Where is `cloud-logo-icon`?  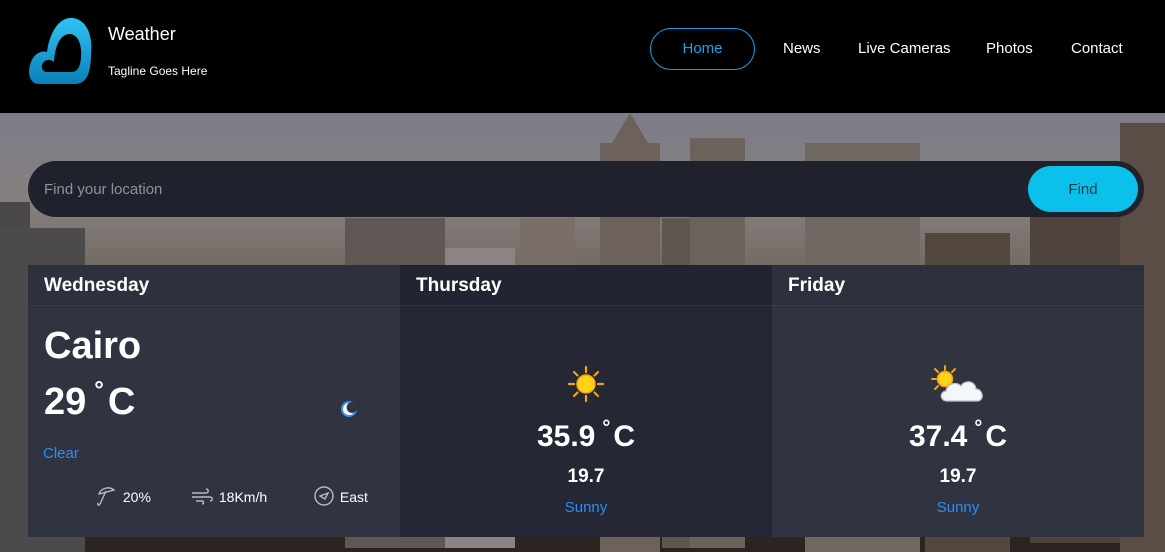 cloud-logo-icon is located at coordinates (60, 50).